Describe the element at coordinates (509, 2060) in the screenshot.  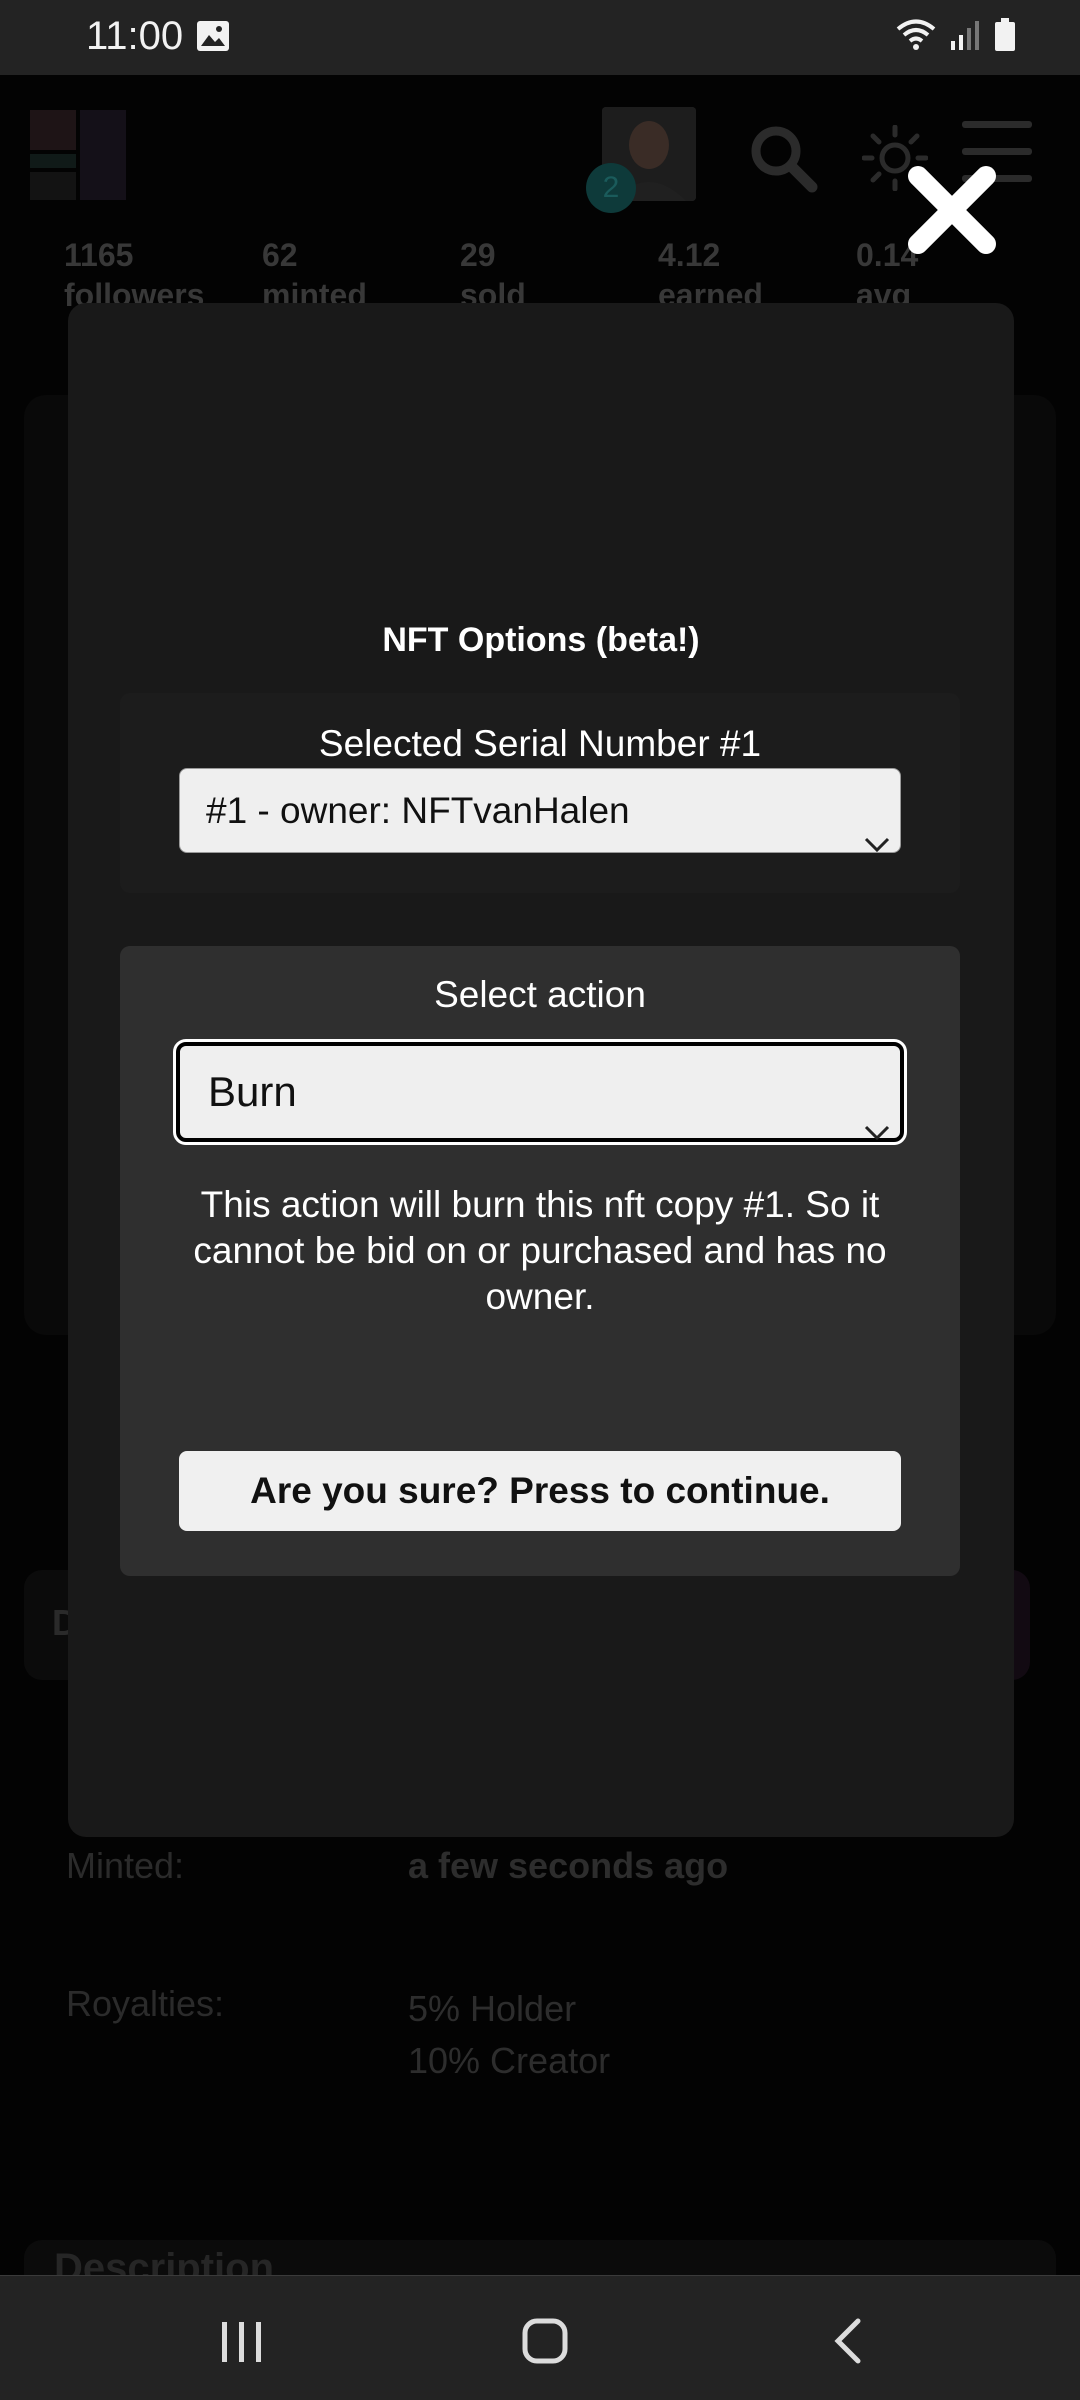
I see `royalties-creator: 10% Creator` at that location.